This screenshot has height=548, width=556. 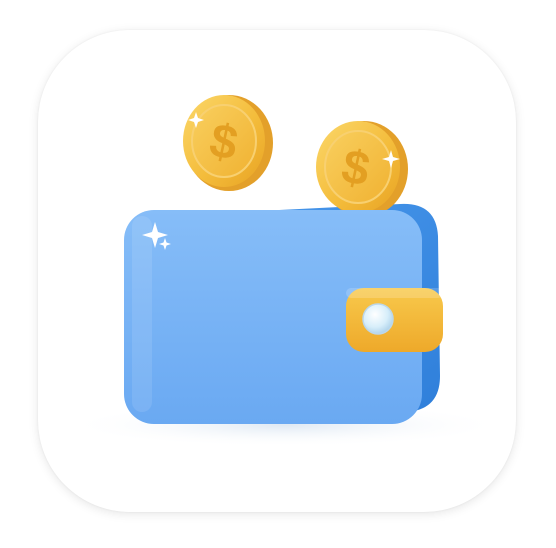 I want to click on wallet-clasp, so click(x=394, y=320).